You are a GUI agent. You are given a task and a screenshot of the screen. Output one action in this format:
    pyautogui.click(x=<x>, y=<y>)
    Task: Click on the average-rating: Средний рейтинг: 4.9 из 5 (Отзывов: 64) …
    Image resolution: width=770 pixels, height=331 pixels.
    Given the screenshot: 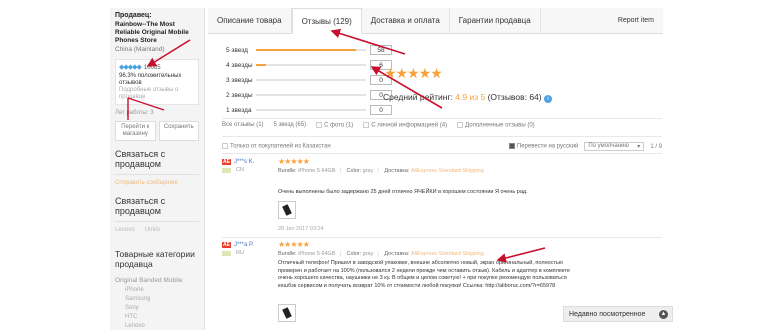 What is the action you would take?
    pyautogui.click(x=467, y=97)
    